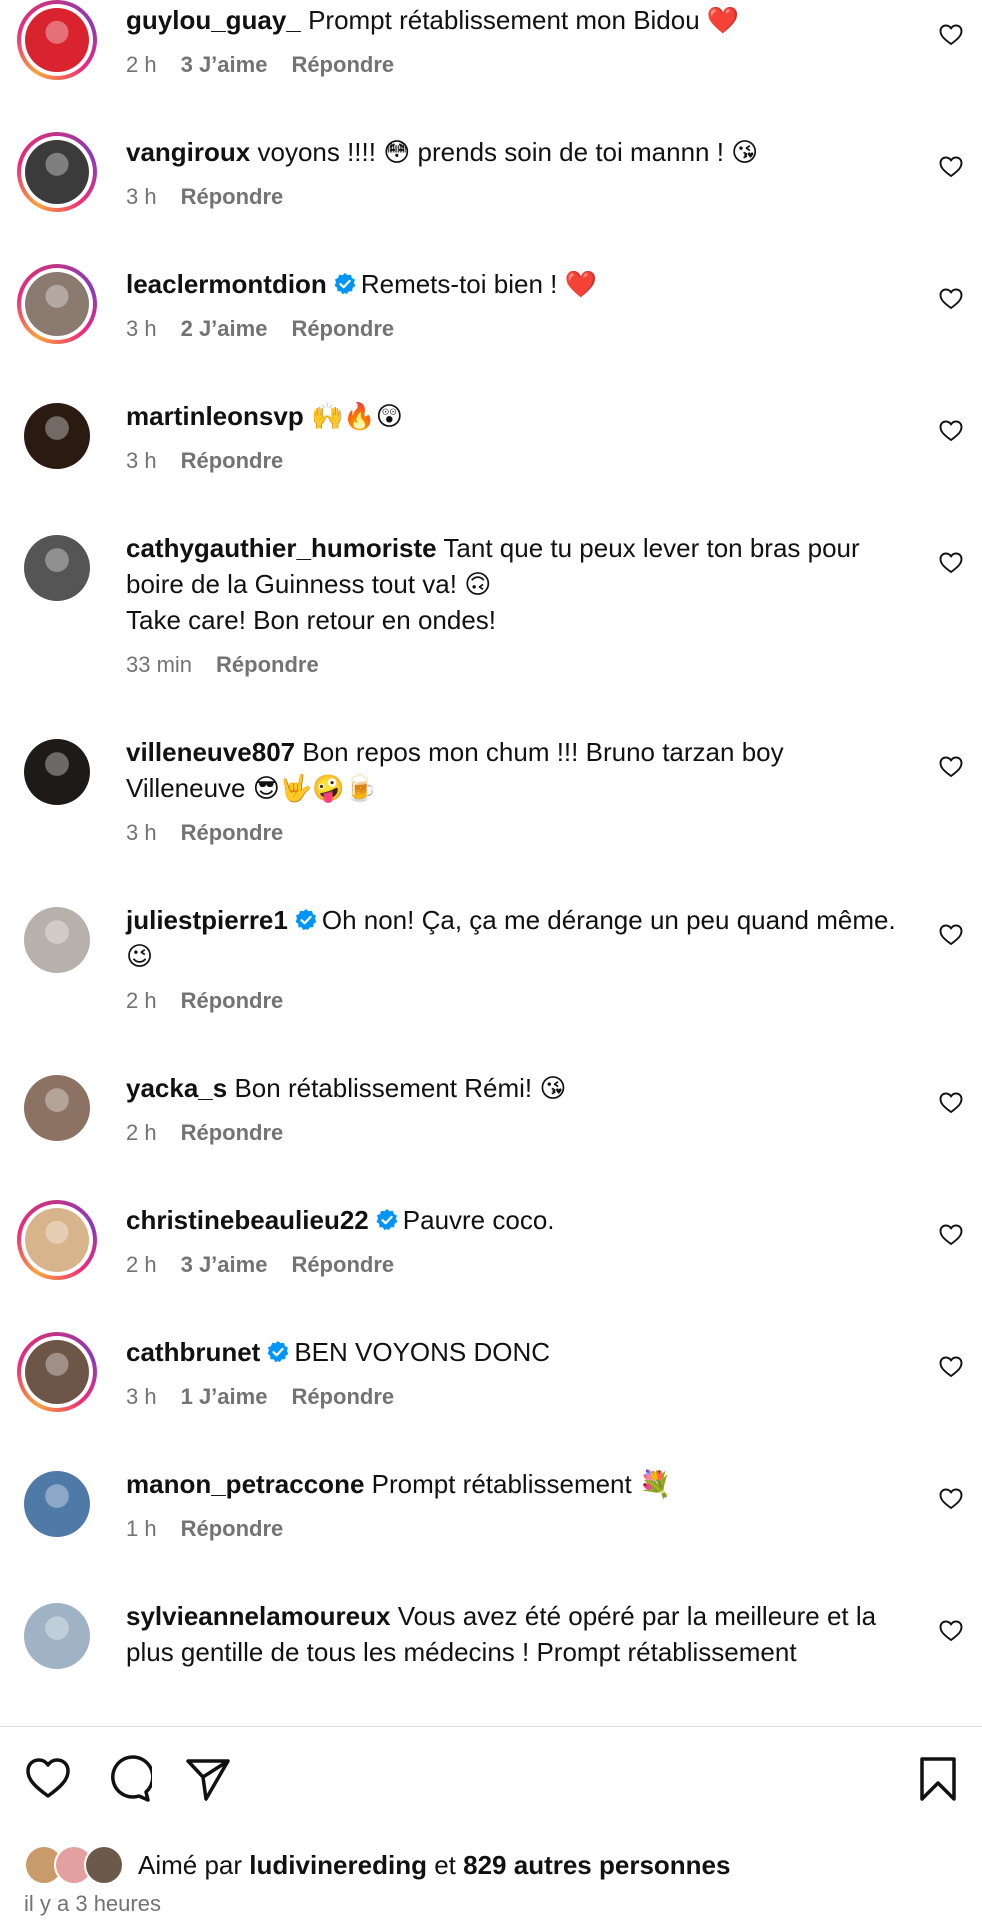  What do you see at coordinates (521, 1484) in the screenshot?
I see `comment-text: Prompt rétablissement 💐` at bounding box center [521, 1484].